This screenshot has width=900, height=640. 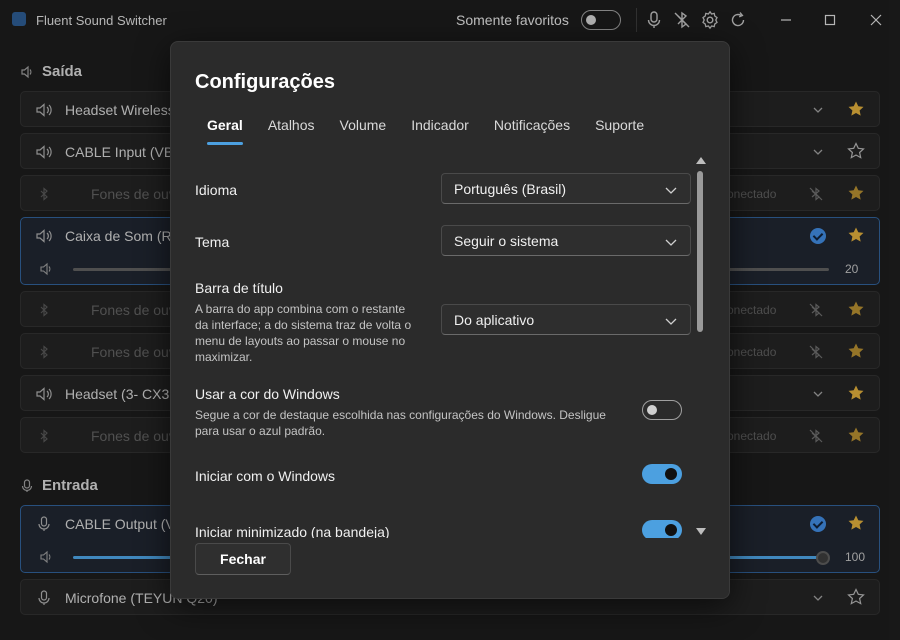 I want to click on scroll-down-arrow-icon, so click(x=701, y=531).